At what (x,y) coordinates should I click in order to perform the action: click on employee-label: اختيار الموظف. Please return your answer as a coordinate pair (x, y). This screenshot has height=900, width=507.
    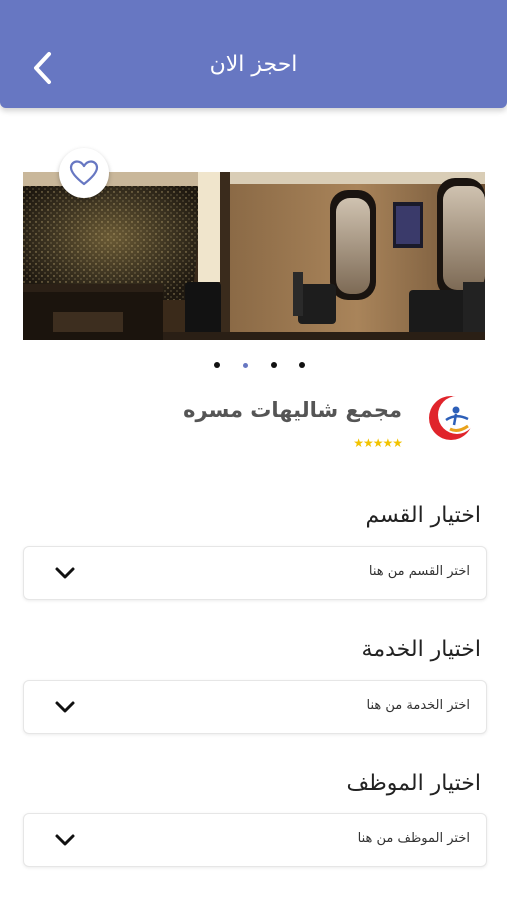
    Looking at the image, I should click on (414, 783).